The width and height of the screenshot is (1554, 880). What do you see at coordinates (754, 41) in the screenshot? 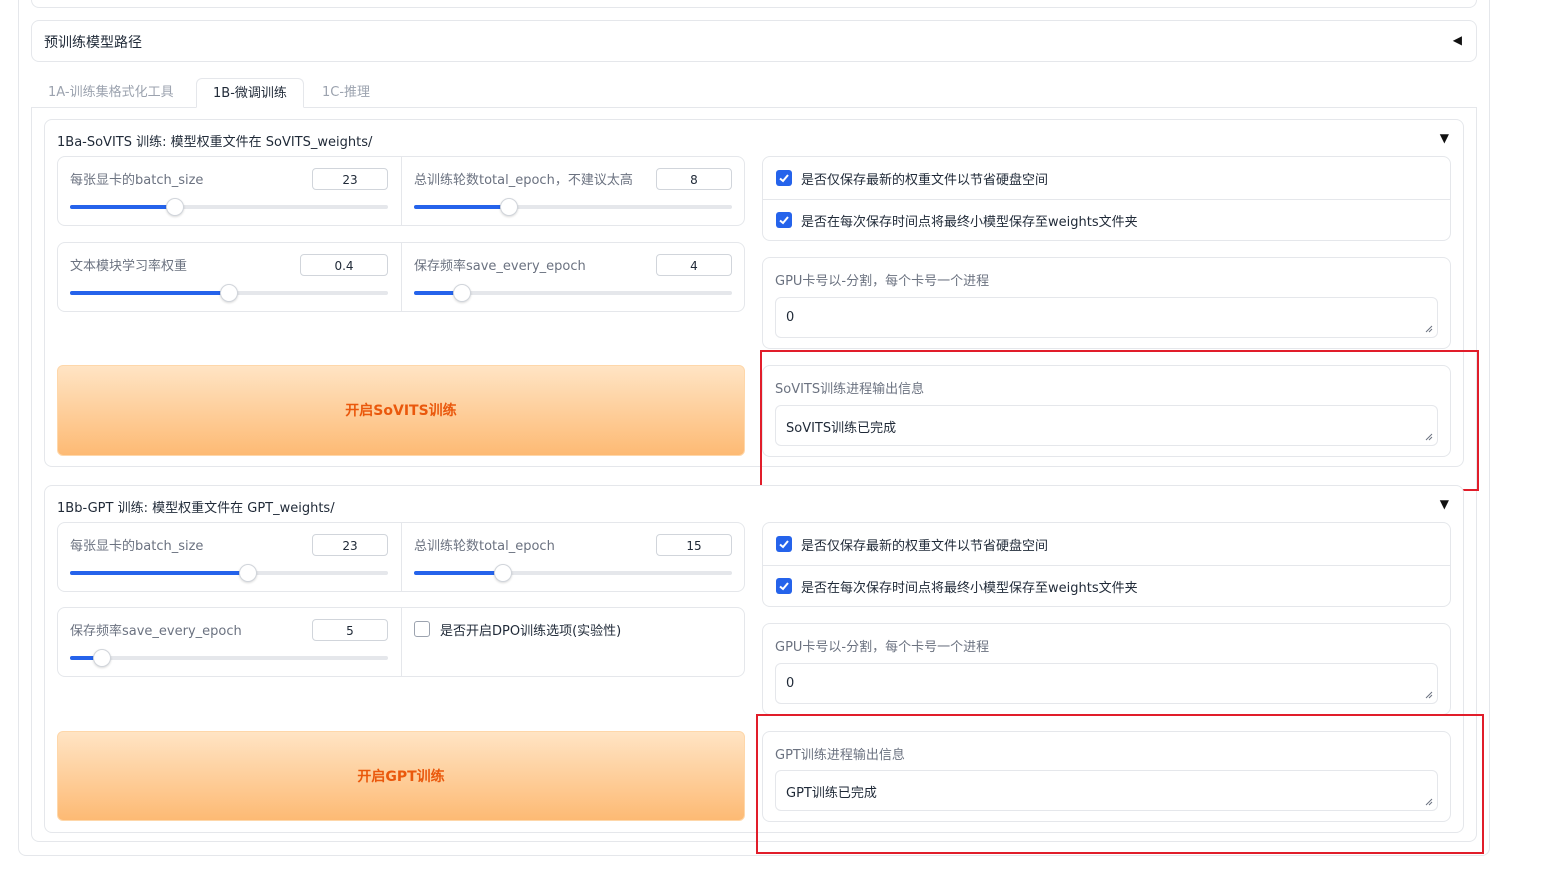
I see `pretrained-model-path-accordion: 预训练模型路径 ◀` at bounding box center [754, 41].